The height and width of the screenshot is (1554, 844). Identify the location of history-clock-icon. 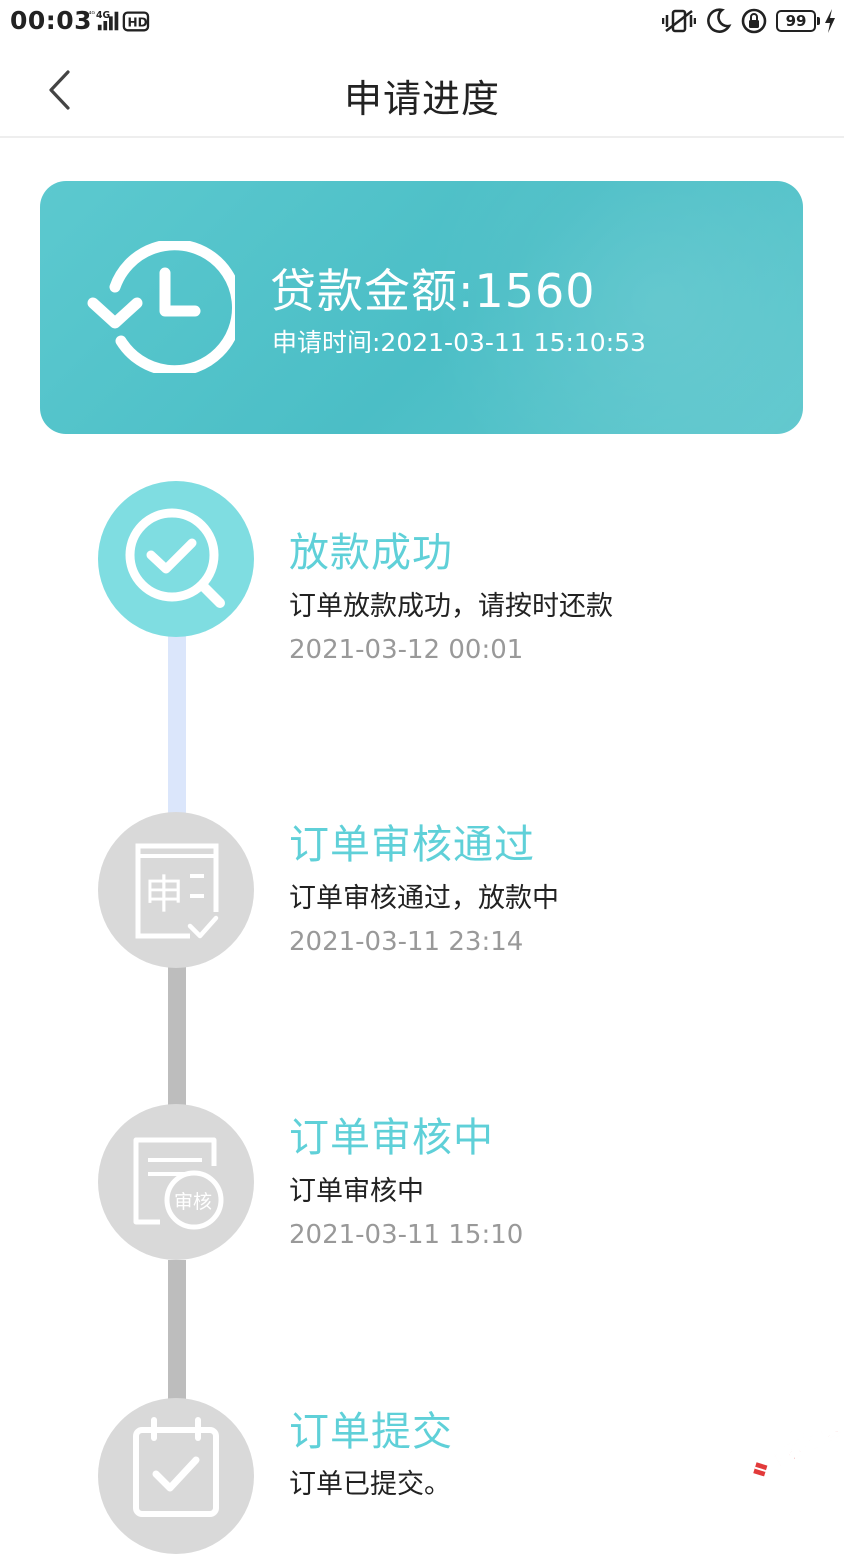
(161, 307).